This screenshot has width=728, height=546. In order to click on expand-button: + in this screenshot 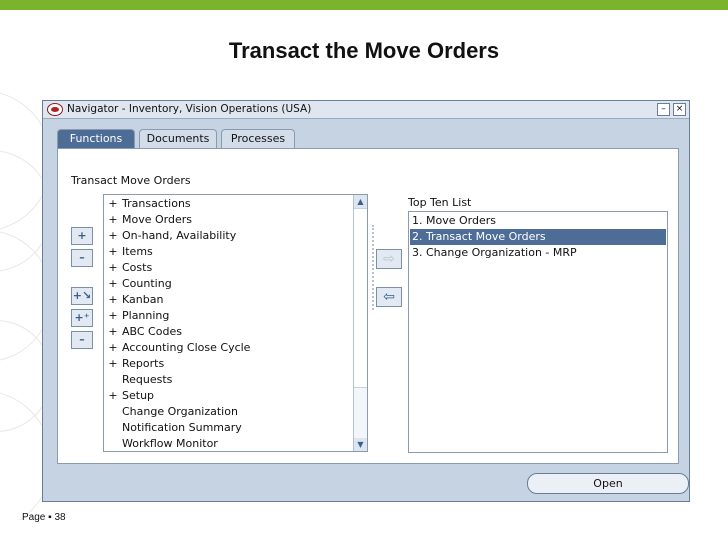, I will do `click(82, 236)`.